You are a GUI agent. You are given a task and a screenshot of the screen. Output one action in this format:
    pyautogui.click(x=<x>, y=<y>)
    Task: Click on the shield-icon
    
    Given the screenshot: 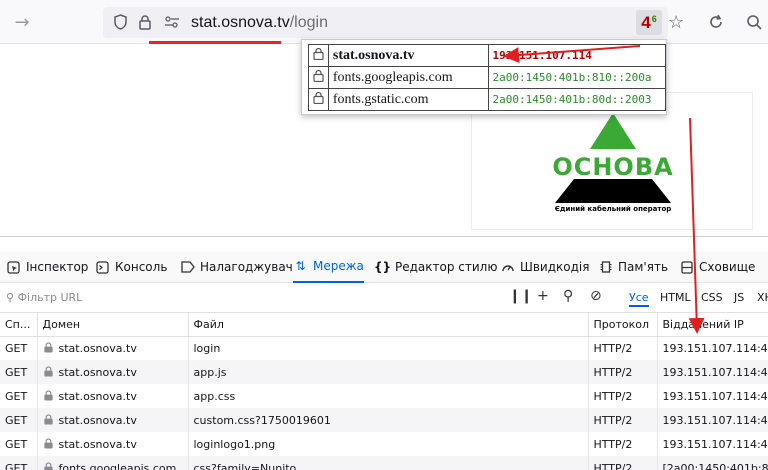 What is the action you would take?
    pyautogui.click(x=120, y=22)
    